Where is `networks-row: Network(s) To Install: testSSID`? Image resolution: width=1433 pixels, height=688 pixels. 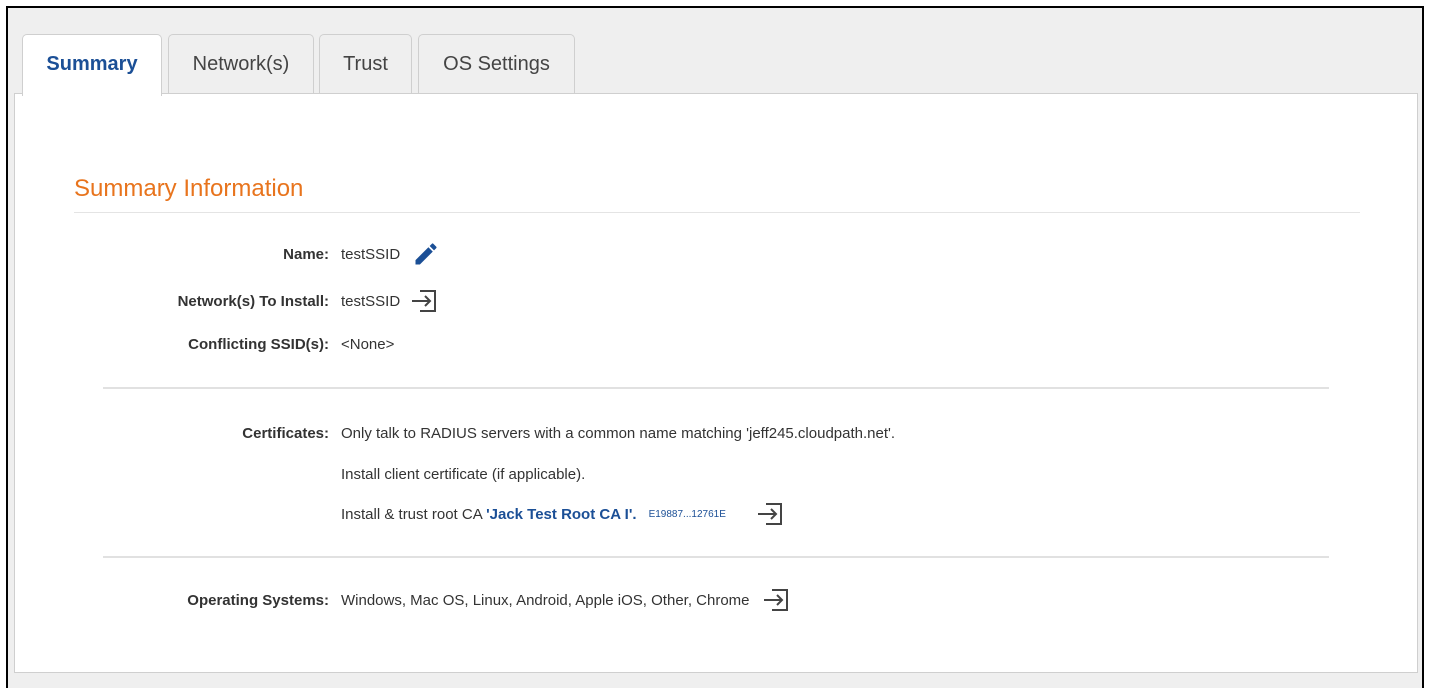
networks-row: Network(s) To Install: testSSID is located at coordinates (226, 301).